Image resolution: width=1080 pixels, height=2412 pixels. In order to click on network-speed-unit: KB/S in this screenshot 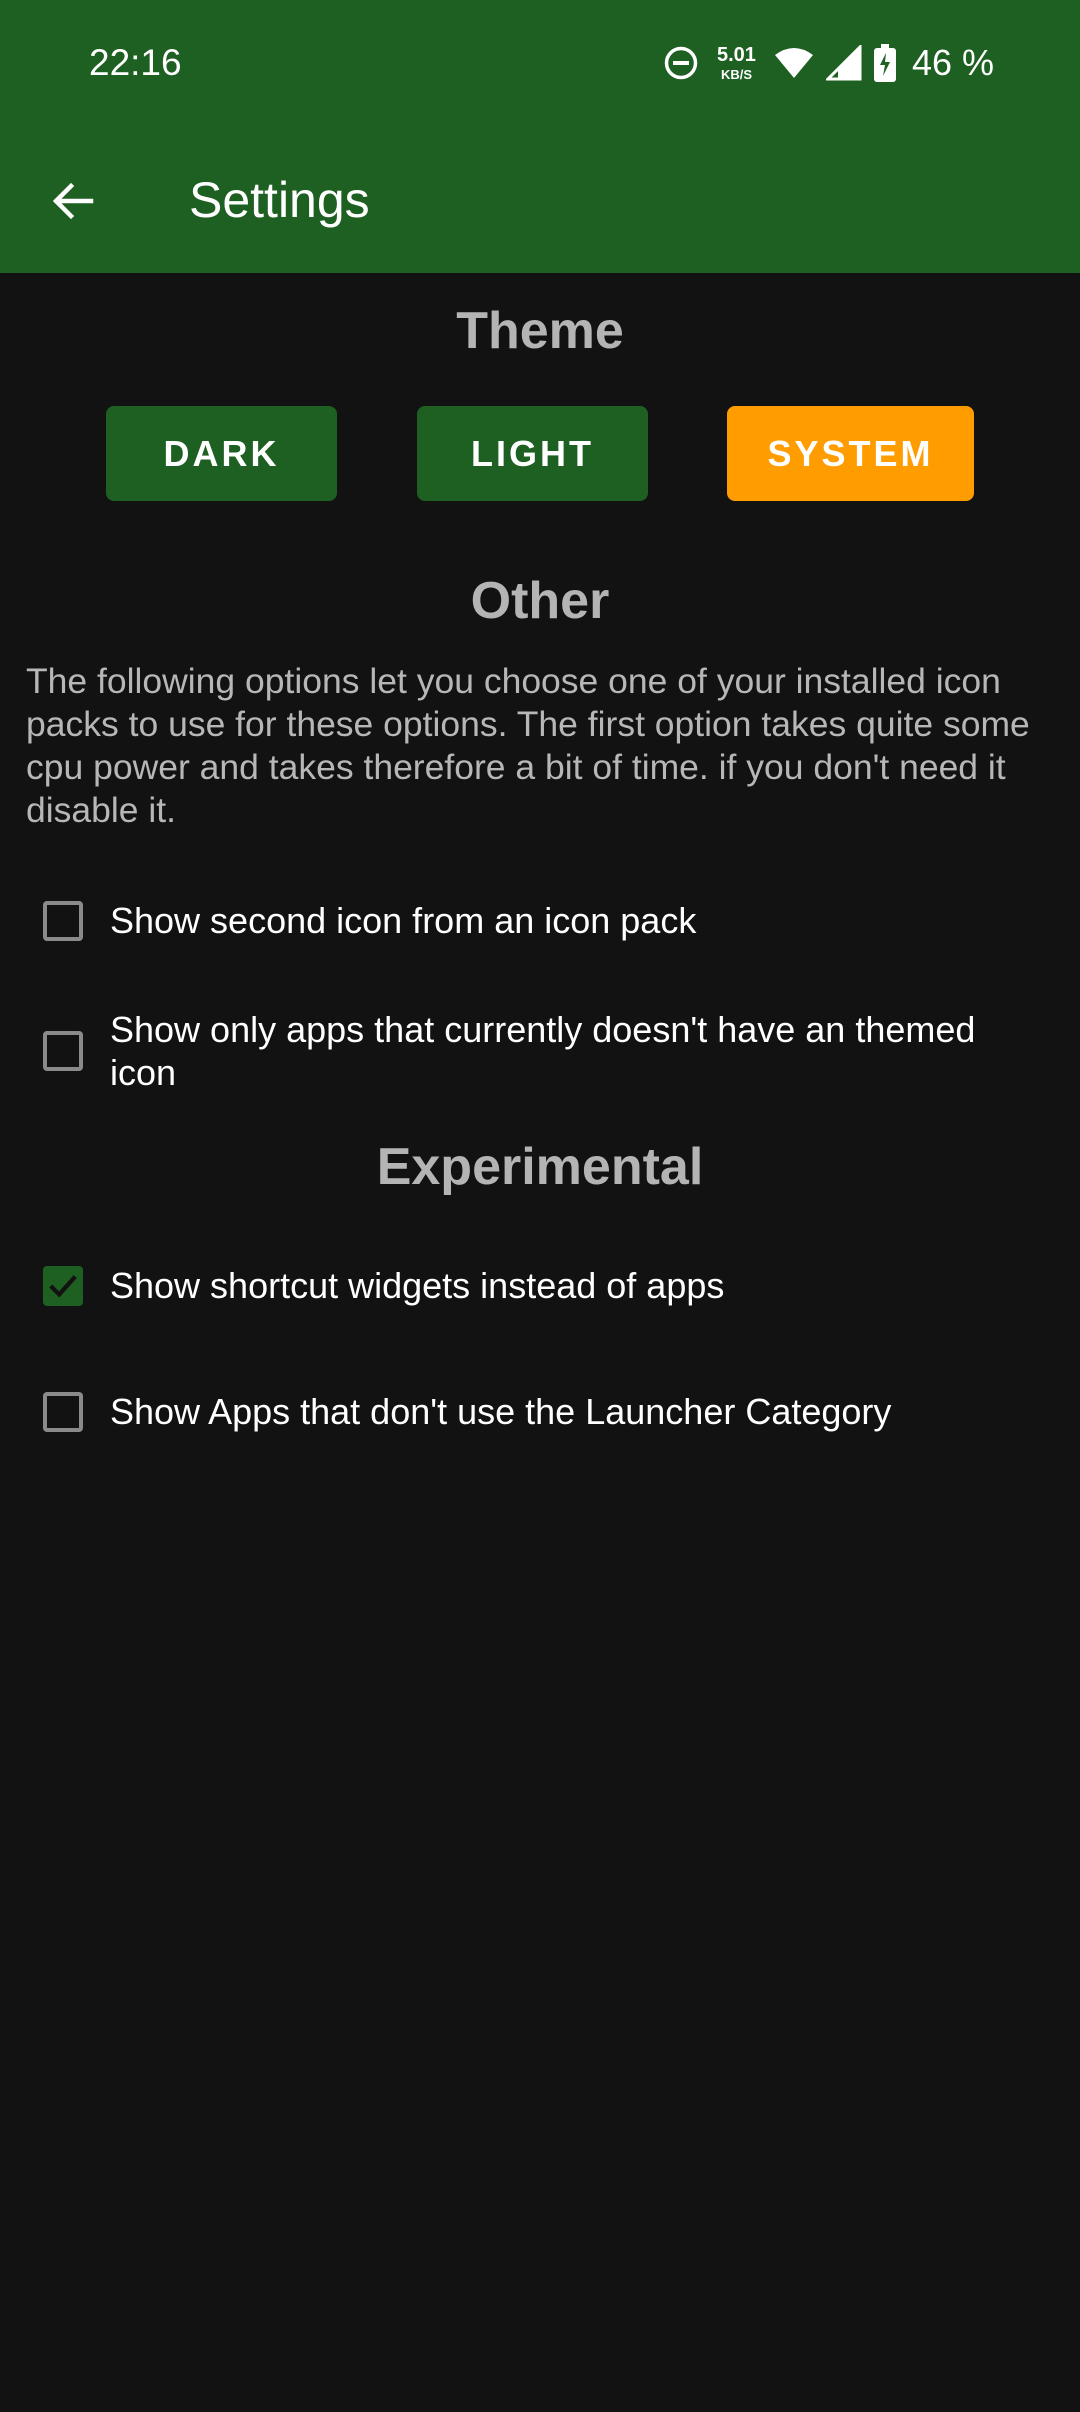, I will do `click(736, 74)`.